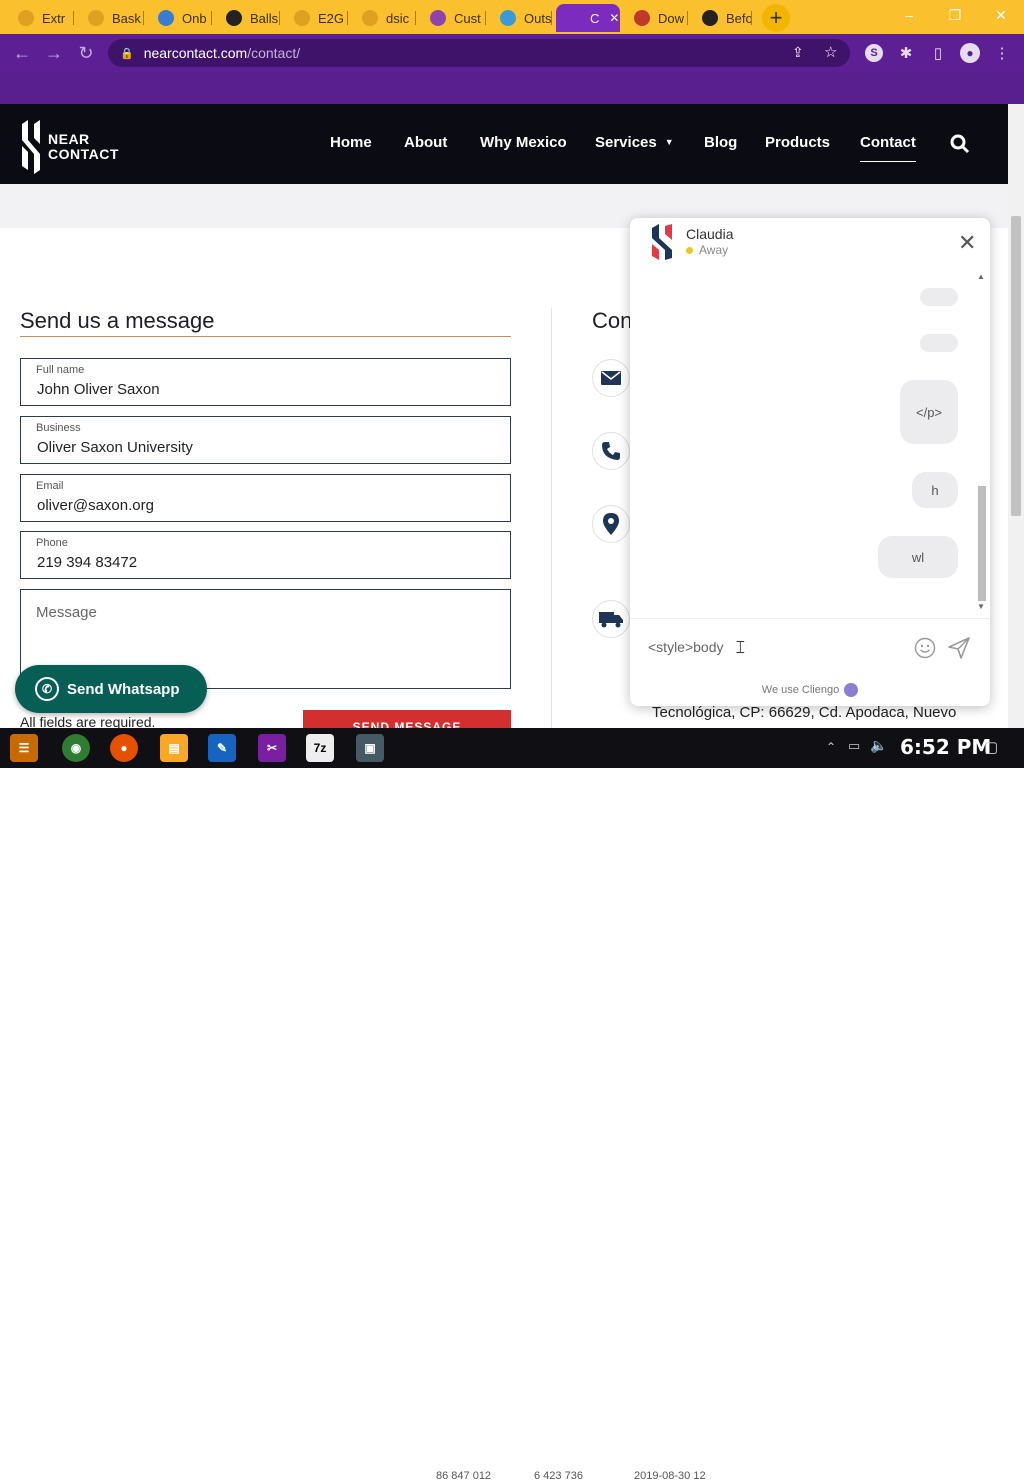  I want to click on title-underline, so click(265, 336).